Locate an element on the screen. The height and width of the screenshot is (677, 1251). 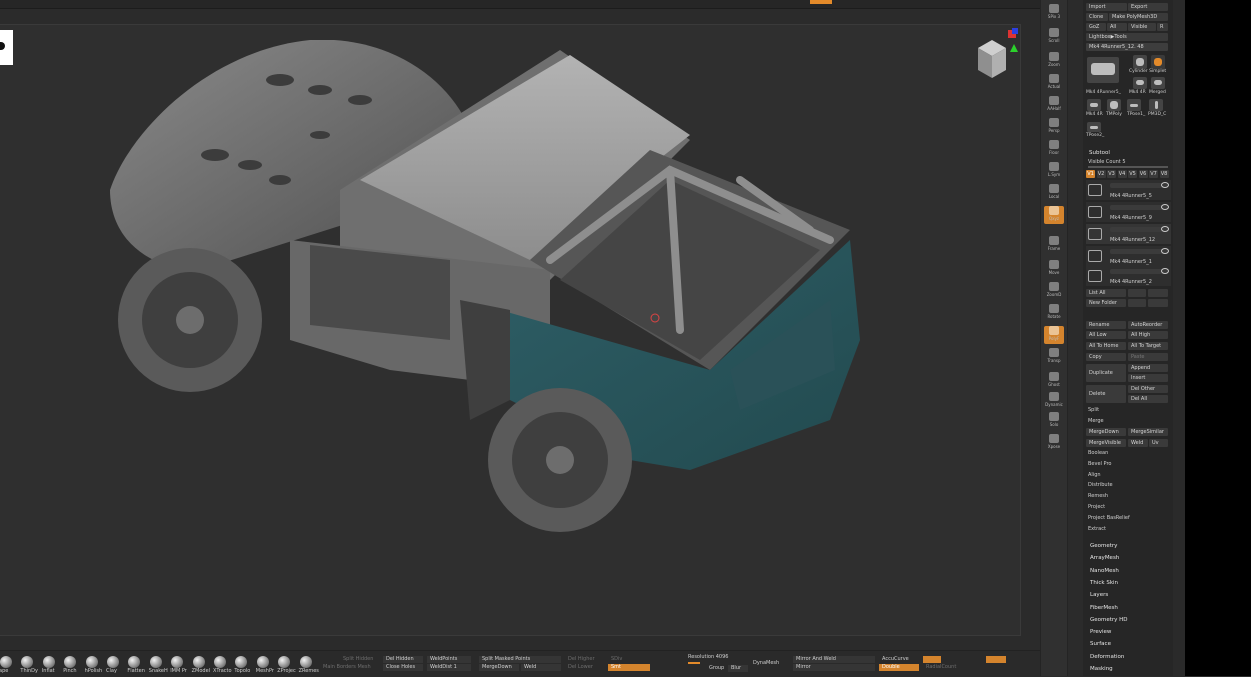
shelf-solo-button: Solo is located at coordinates (1054, 421).